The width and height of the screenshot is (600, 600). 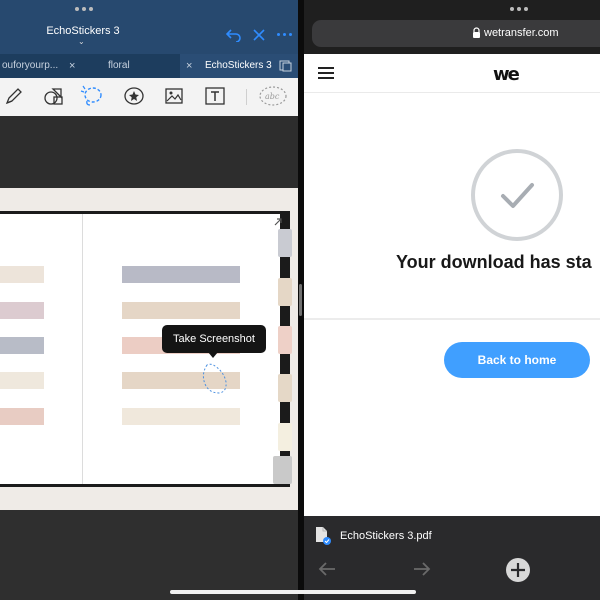 I want to click on right-multitask-dots, so click(x=519, y=9).